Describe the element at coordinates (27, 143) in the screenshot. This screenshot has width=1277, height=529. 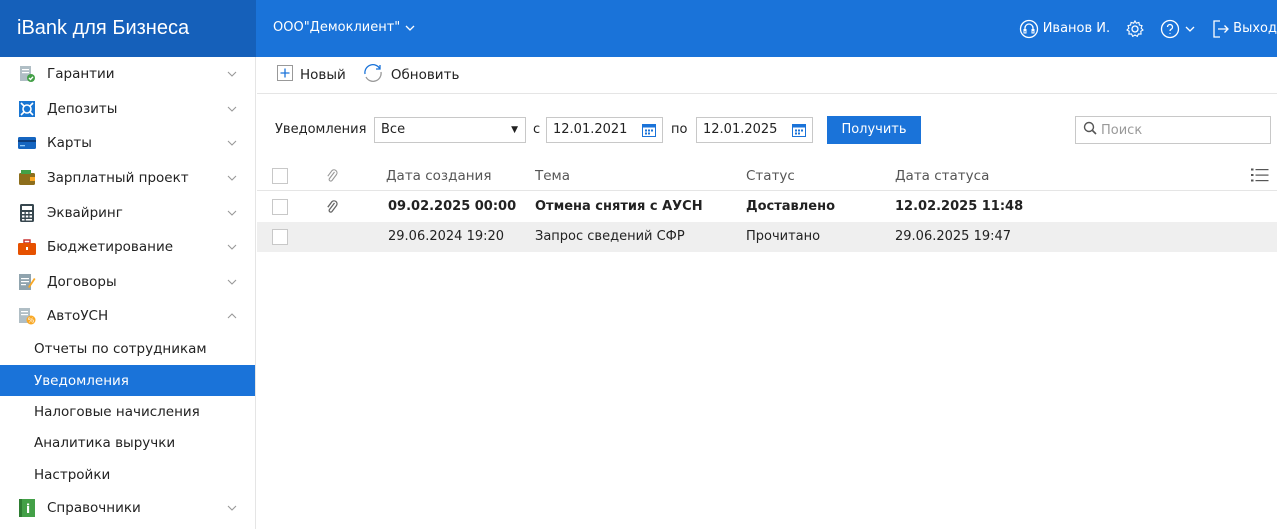
I see `card-icon` at that location.